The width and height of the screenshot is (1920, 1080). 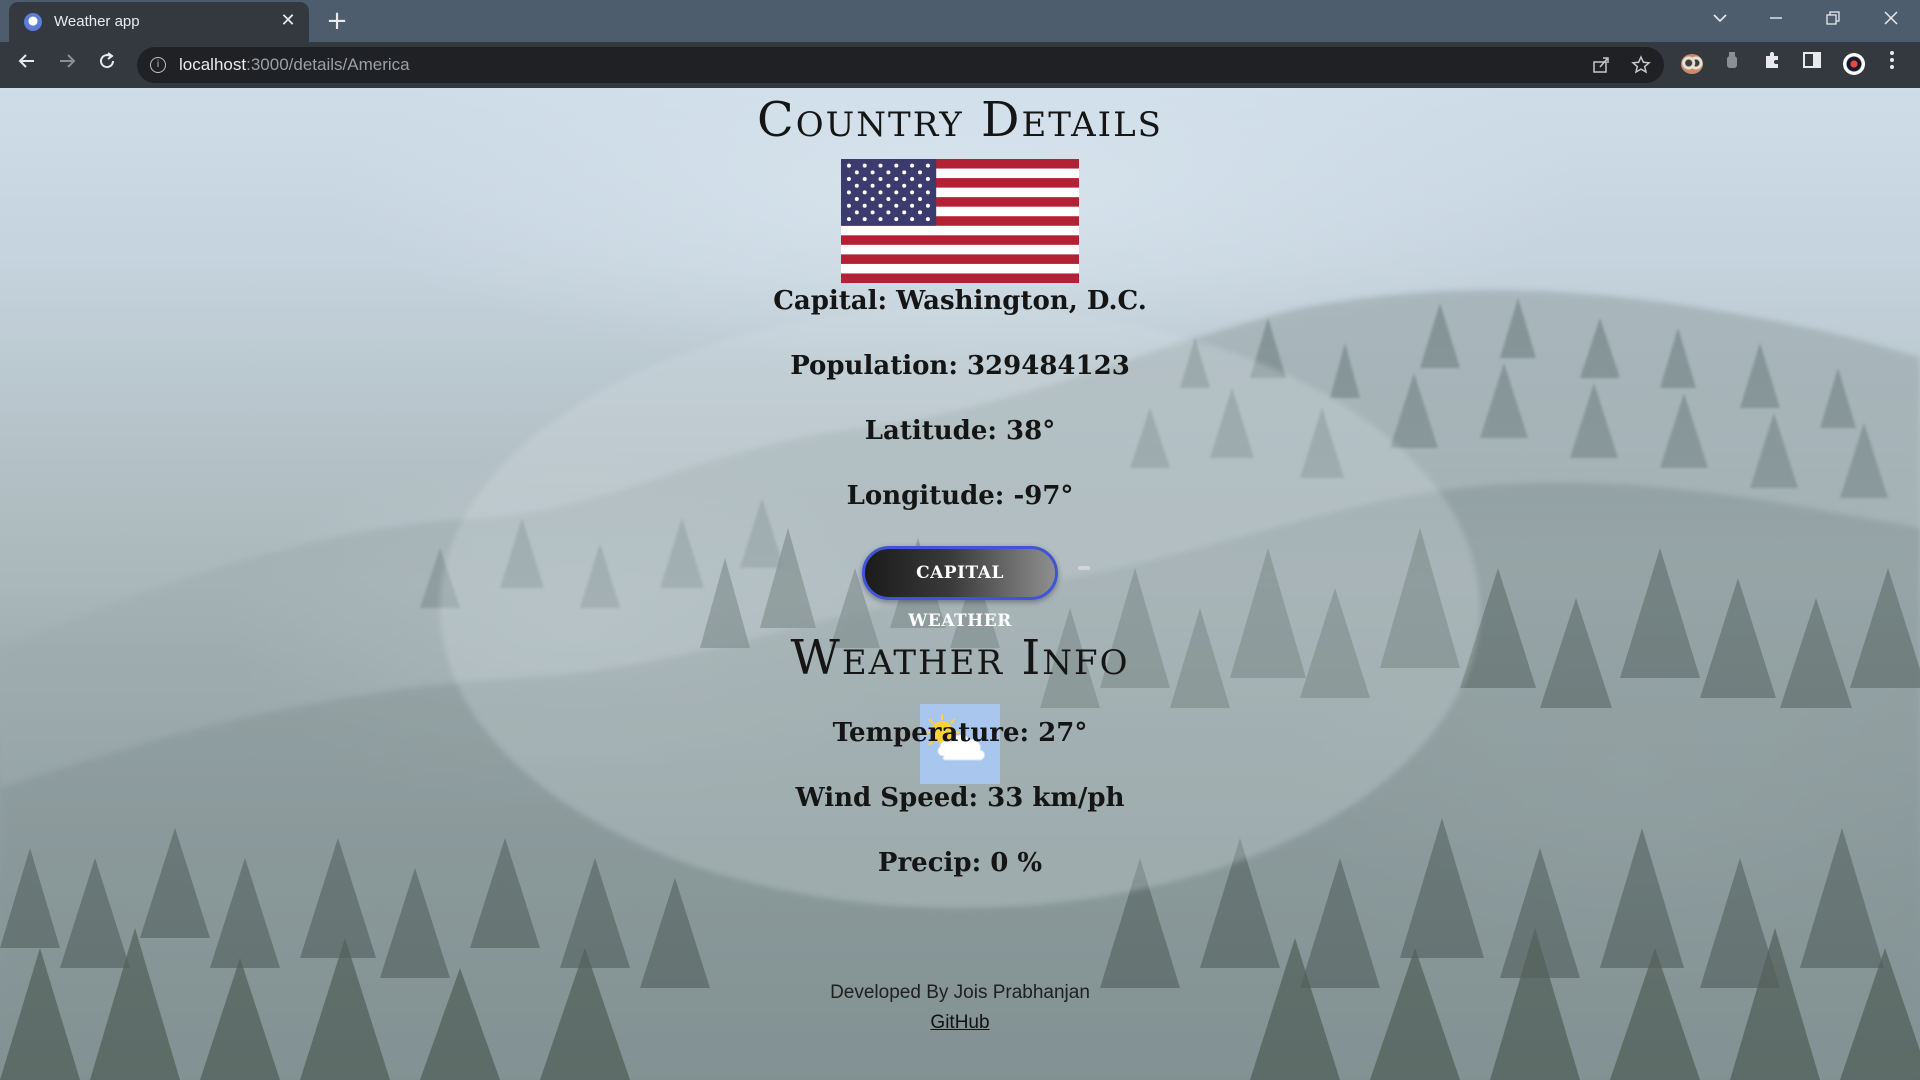 I want to click on tab-search-chevron-icon, so click(x=1720, y=21).